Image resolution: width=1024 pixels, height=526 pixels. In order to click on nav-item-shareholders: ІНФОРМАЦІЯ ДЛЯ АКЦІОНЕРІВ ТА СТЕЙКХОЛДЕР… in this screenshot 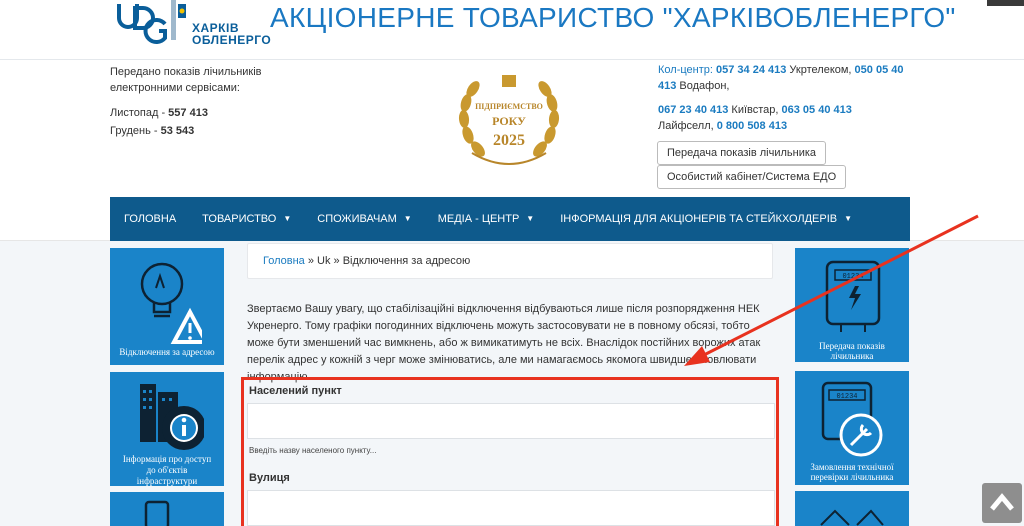, I will do `click(706, 219)`.